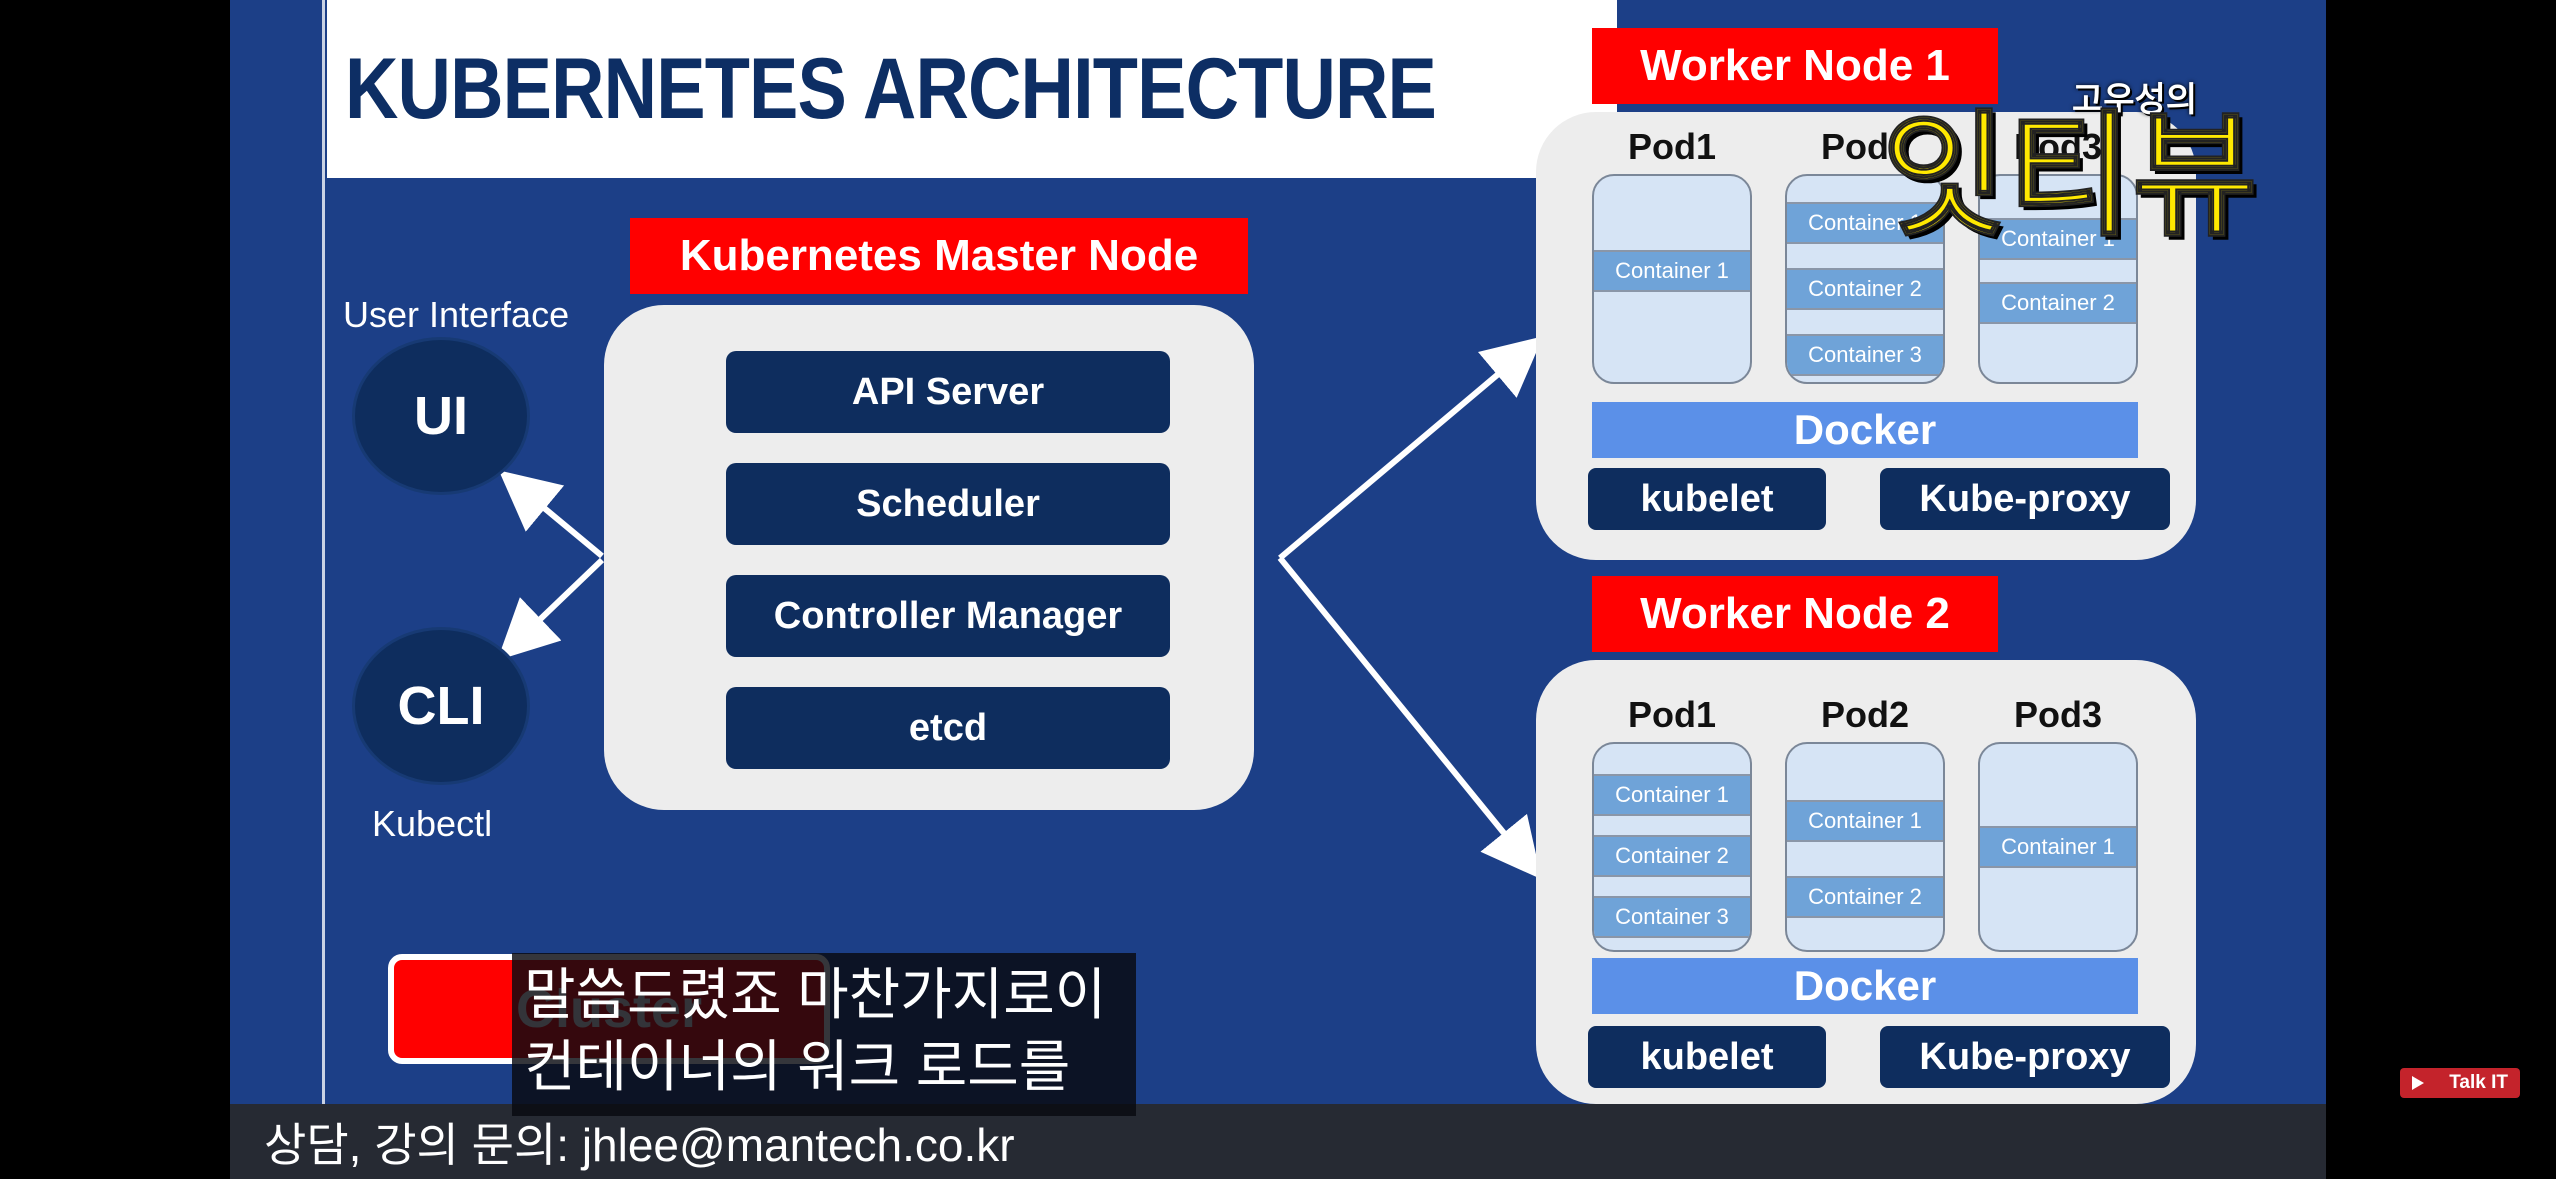  What do you see at coordinates (948, 728) in the screenshot?
I see `etcd-box: etcd` at bounding box center [948, 728].